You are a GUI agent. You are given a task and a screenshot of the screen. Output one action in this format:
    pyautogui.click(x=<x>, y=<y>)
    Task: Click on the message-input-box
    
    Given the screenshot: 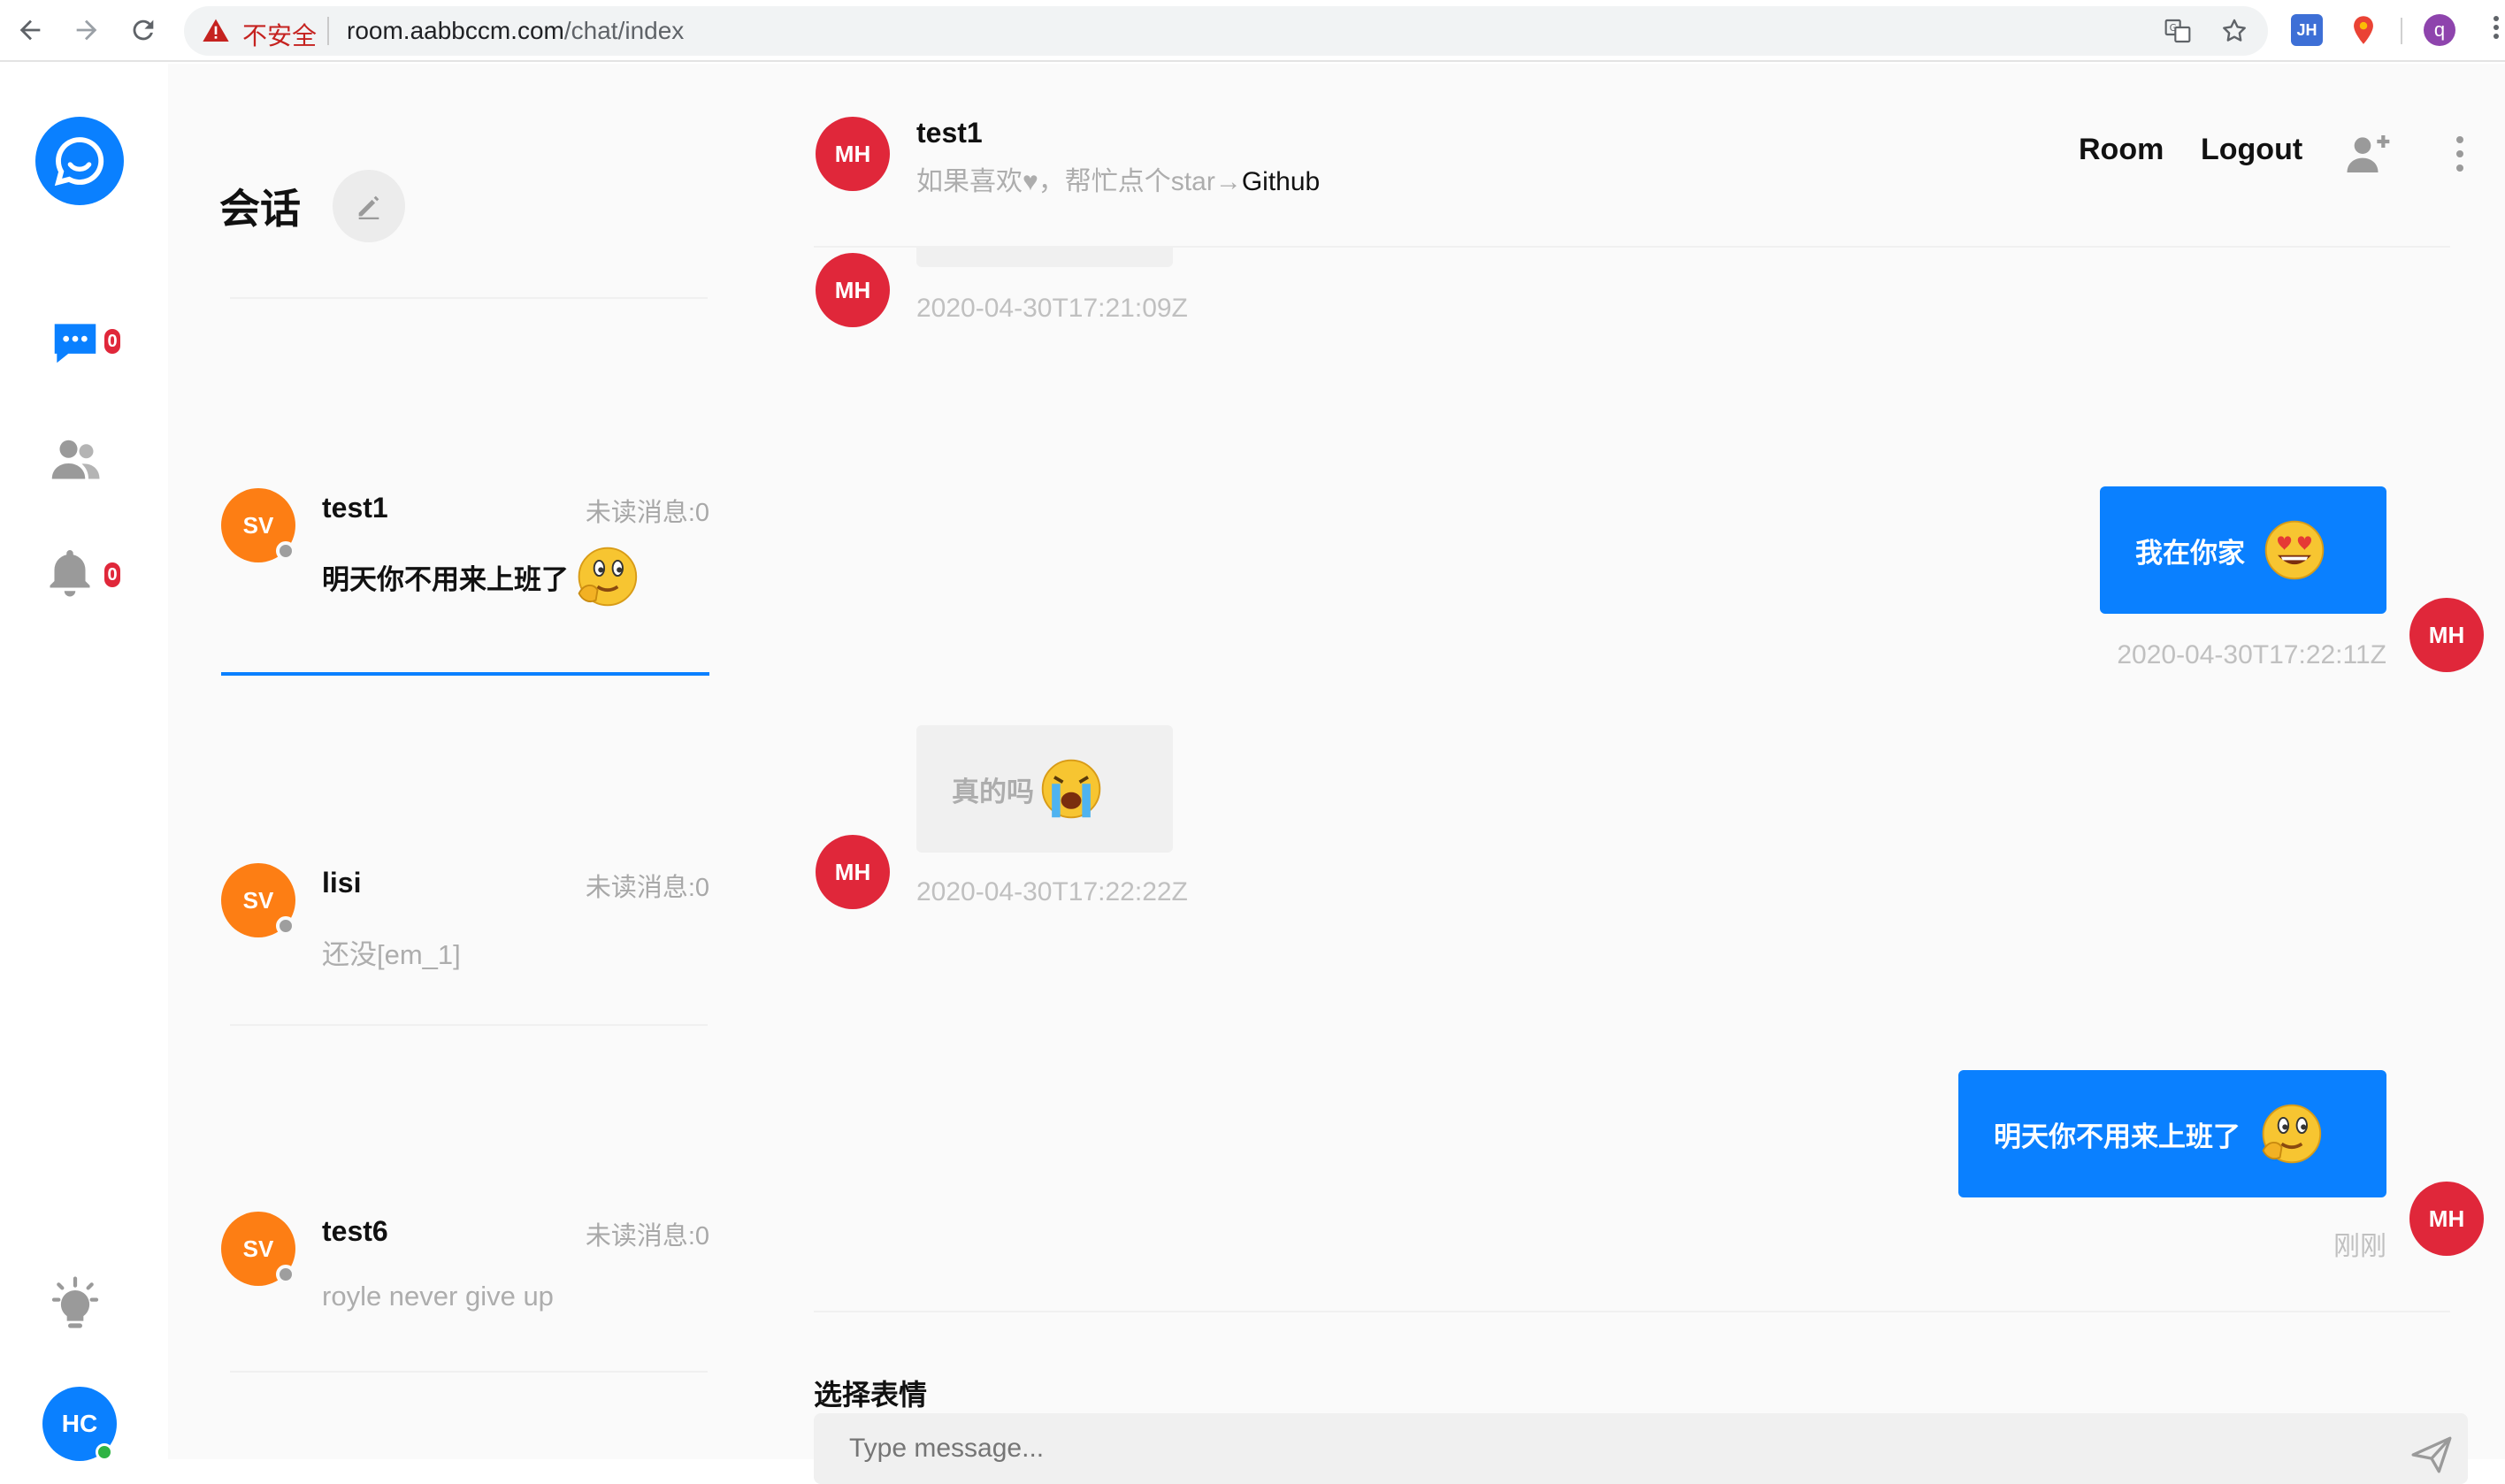 What is the action you would take?
    pyautogui.click(x=1641, y=1448)
    